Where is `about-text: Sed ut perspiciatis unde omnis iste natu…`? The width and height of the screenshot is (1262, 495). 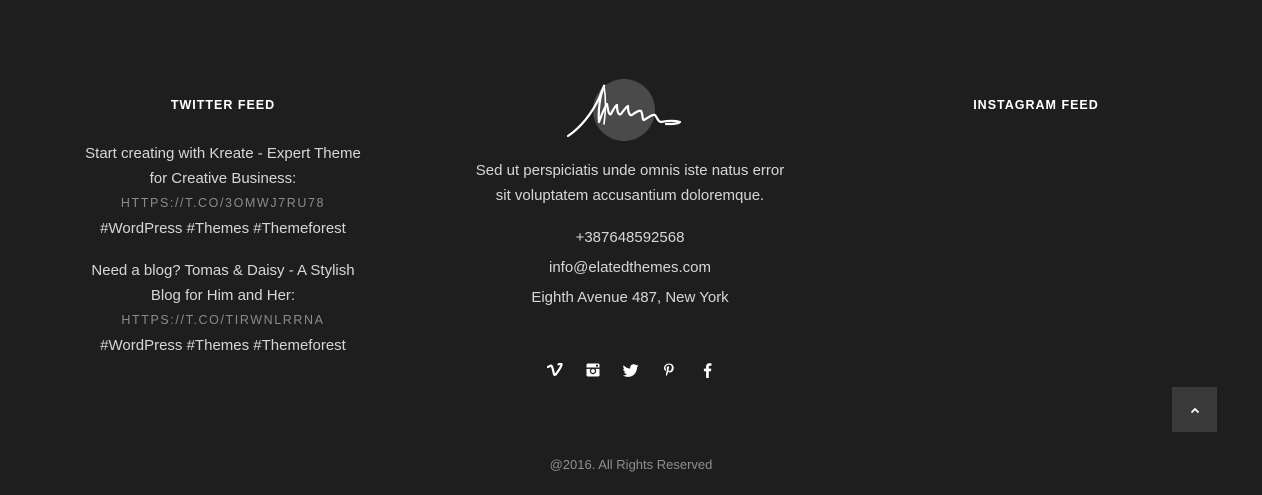
about-text: Sed ut perspiciatis unde omnis iste natu… is located at coordinates (630, 183).